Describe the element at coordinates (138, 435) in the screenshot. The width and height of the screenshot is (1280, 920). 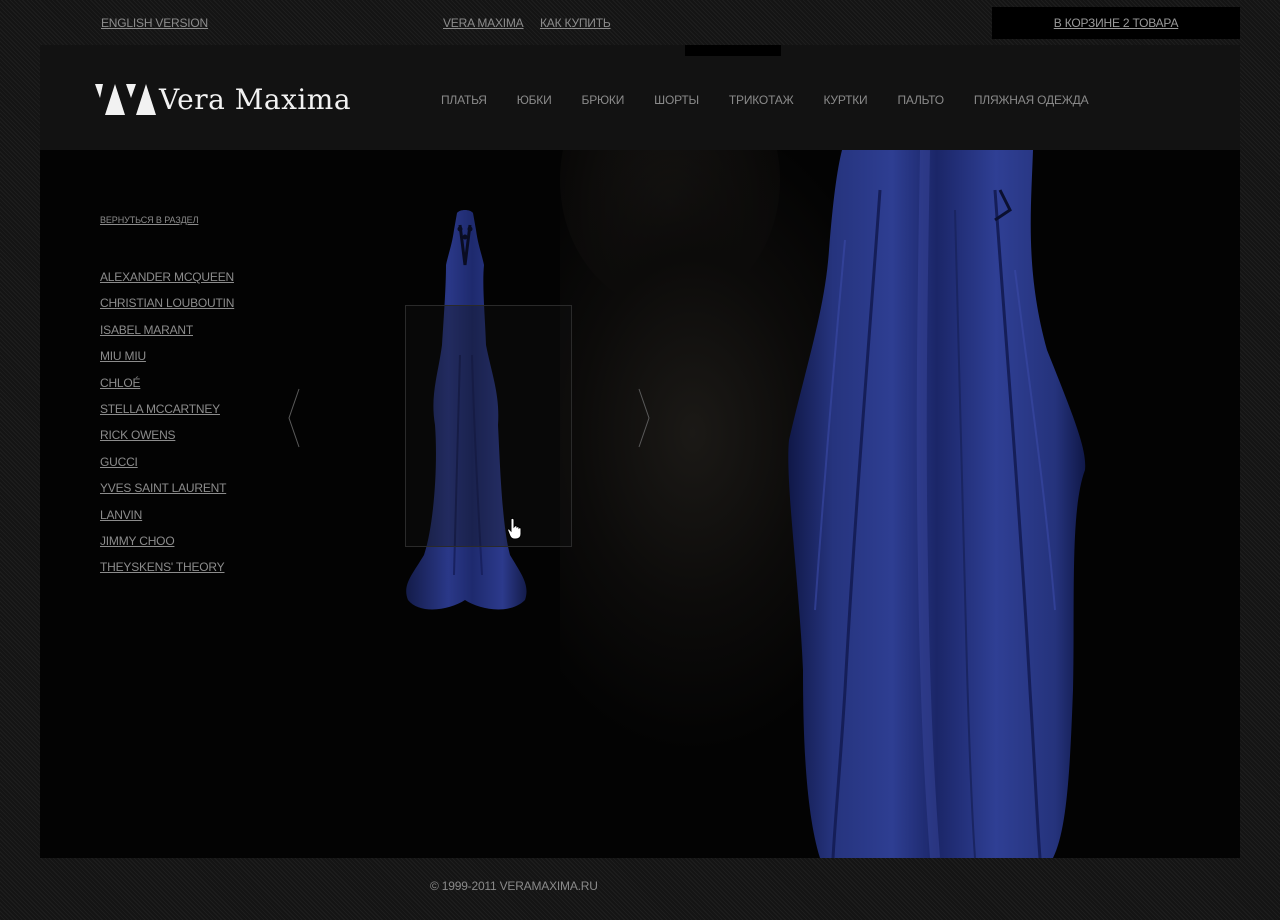
I see `brand-link-rick-owens: RICK OWENS` at that location.